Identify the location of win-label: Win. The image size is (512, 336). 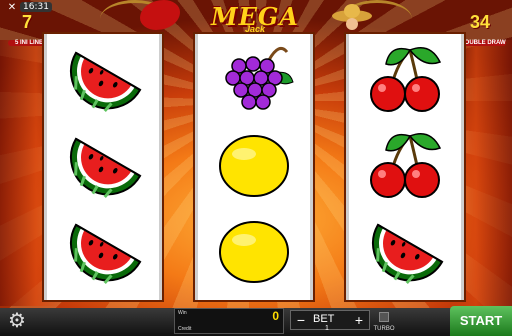
(182, 313).